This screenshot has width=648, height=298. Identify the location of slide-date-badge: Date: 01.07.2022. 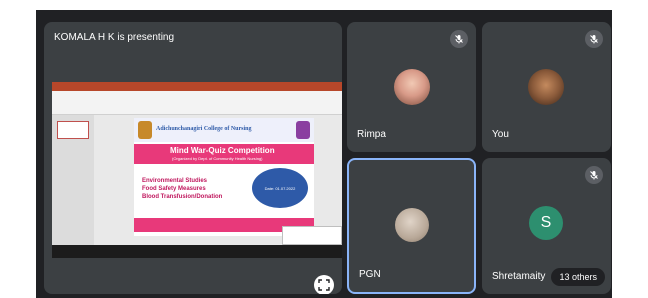
(280, 188).